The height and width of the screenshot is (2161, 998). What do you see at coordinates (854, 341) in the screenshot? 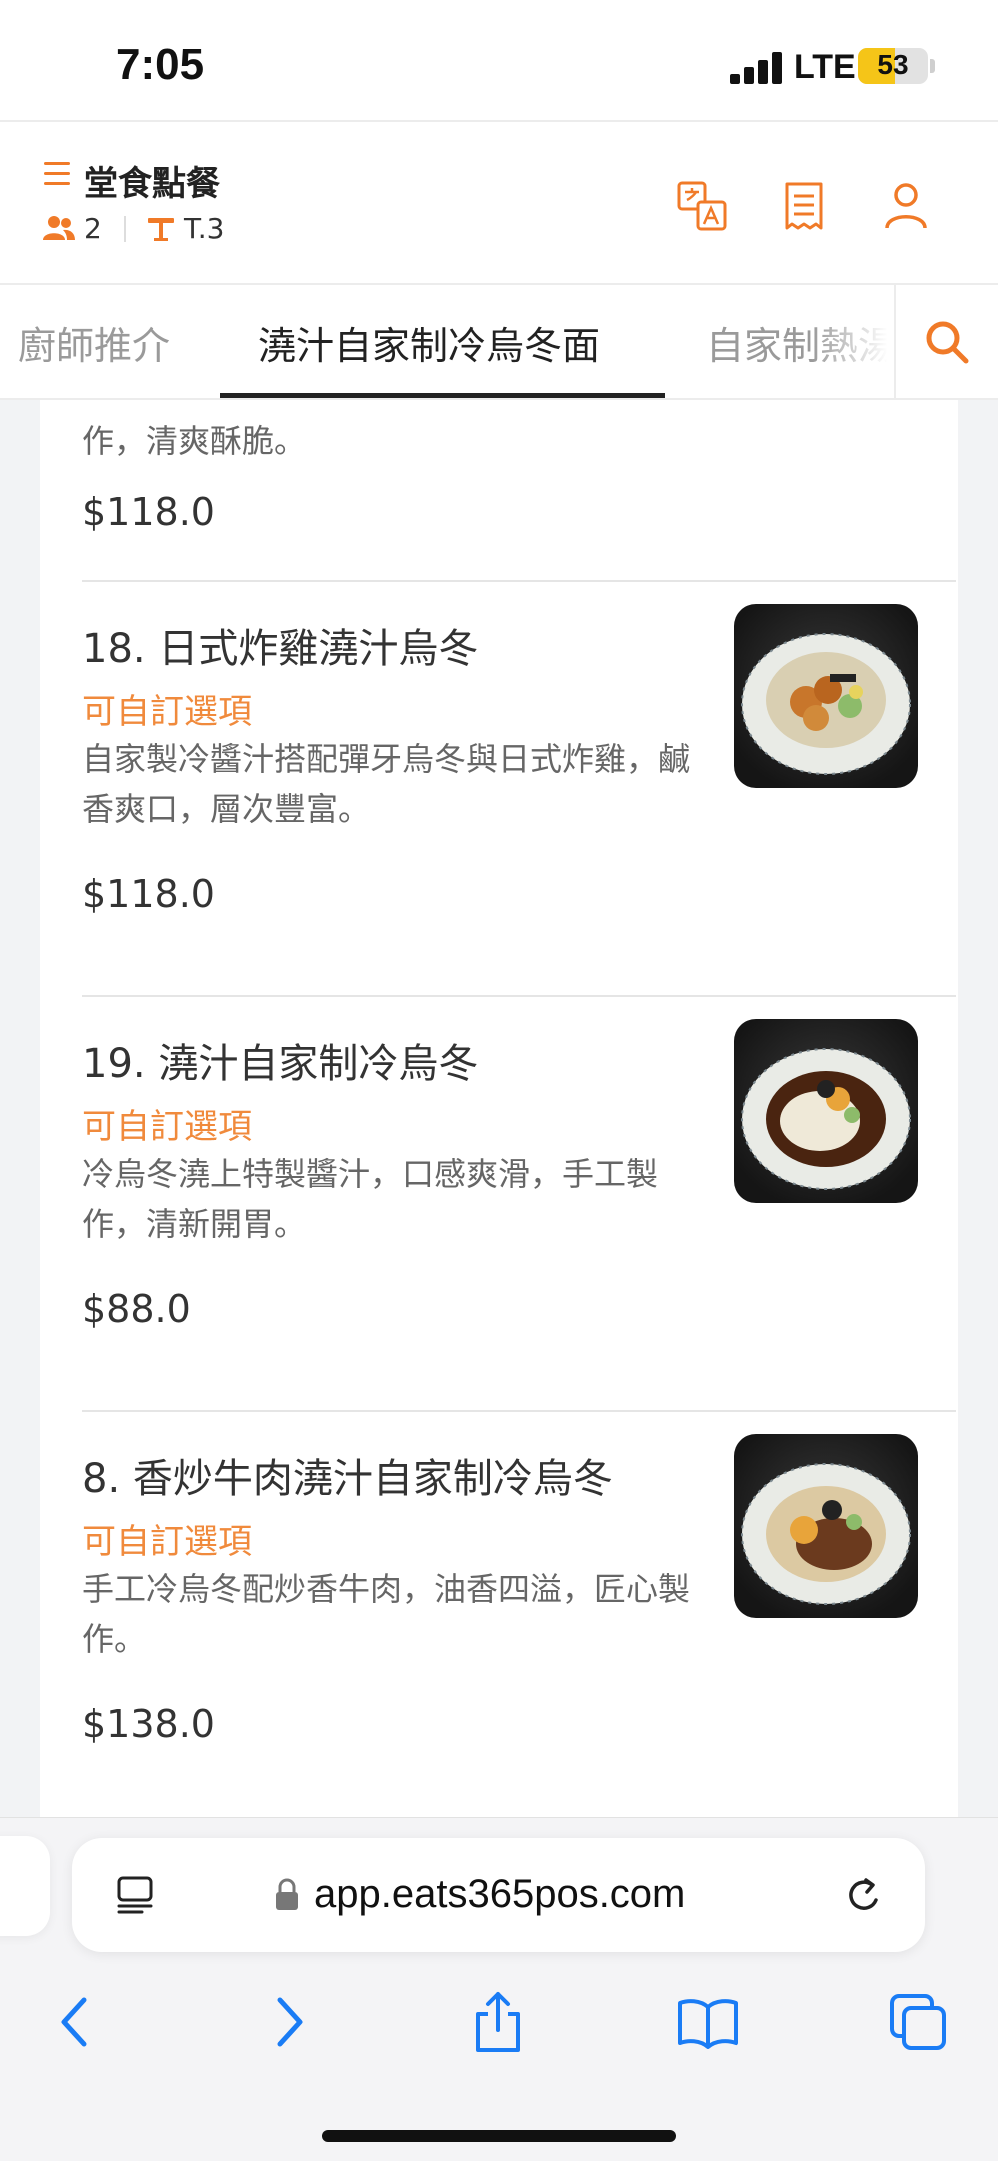
I see `tab-fade` at bounding box center [854, 341].